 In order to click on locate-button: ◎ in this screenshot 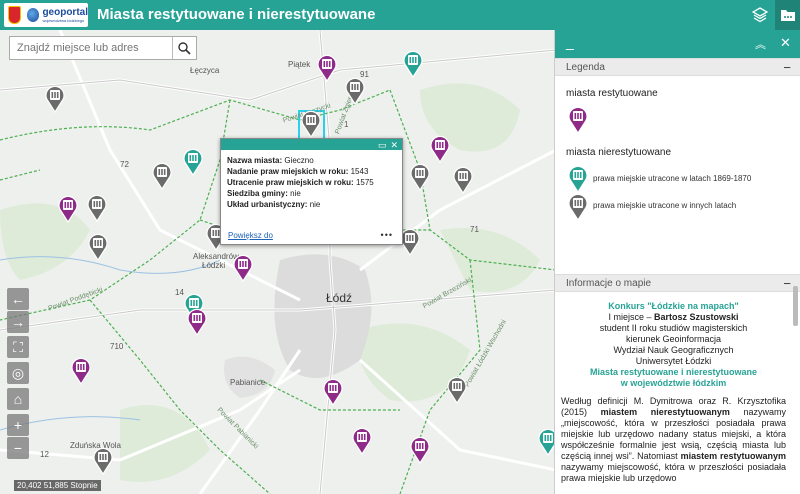, I will do `click(18, 373)`.